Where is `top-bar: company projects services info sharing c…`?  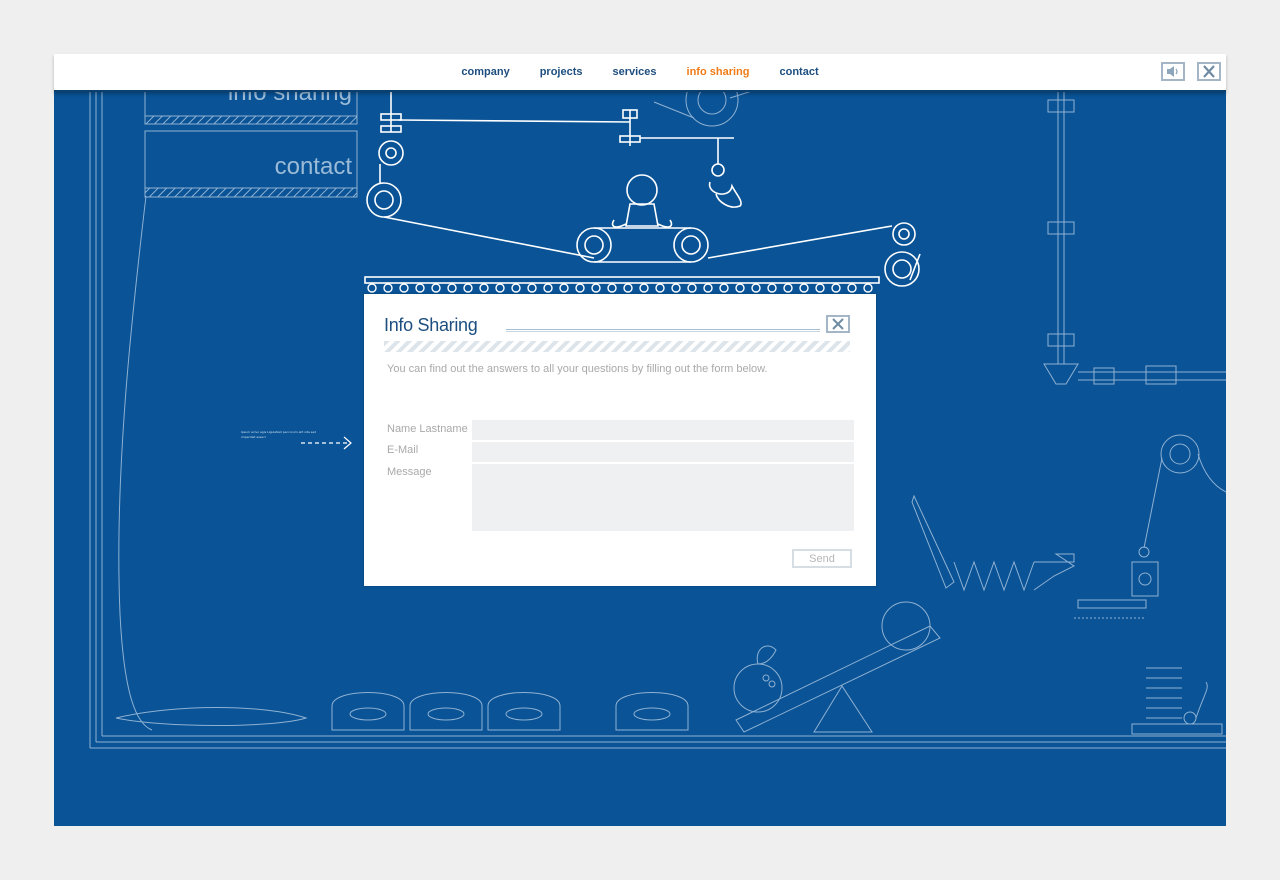
top-bar: company projects services info sharing c… is located at coordinates (640, 73).